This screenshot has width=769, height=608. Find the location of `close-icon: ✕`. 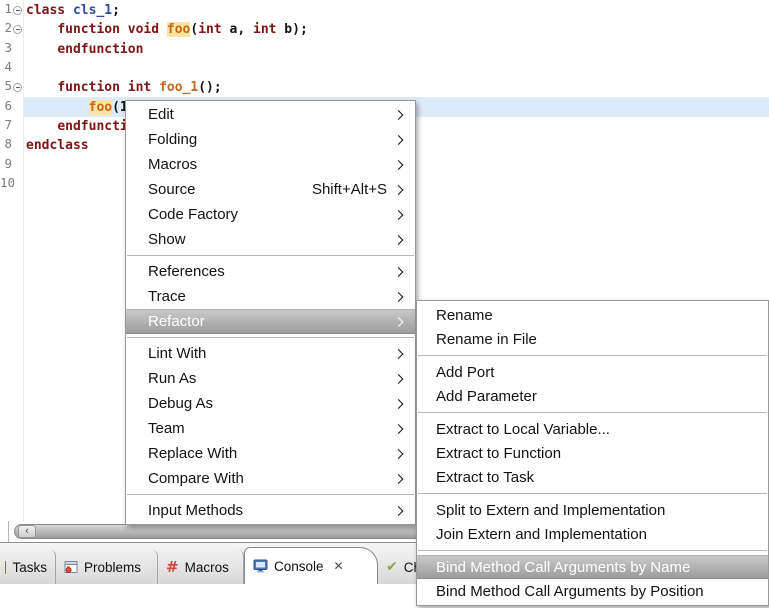

close-icon: ✕ is located at coordinates (339, 566).